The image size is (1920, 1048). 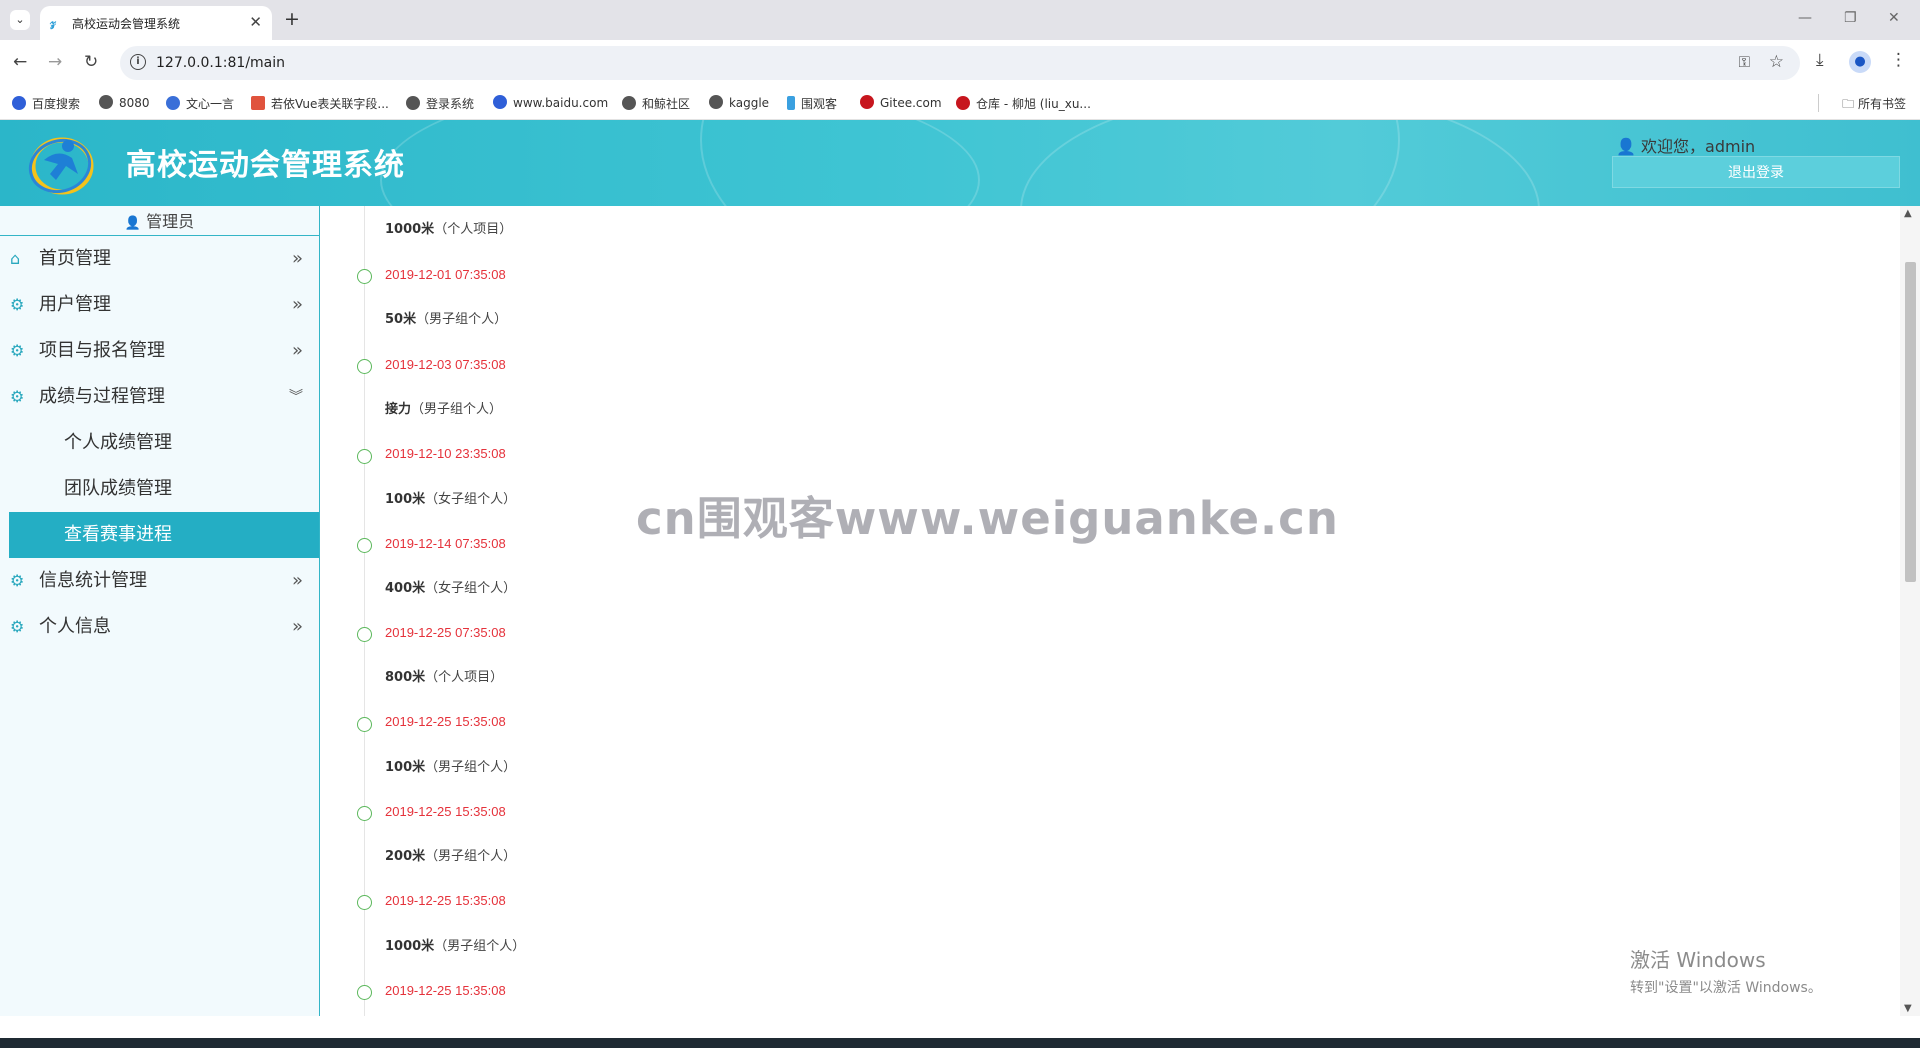 I want to click on tab-favicon-icon: 𝓏, so click(x=53, y=22).